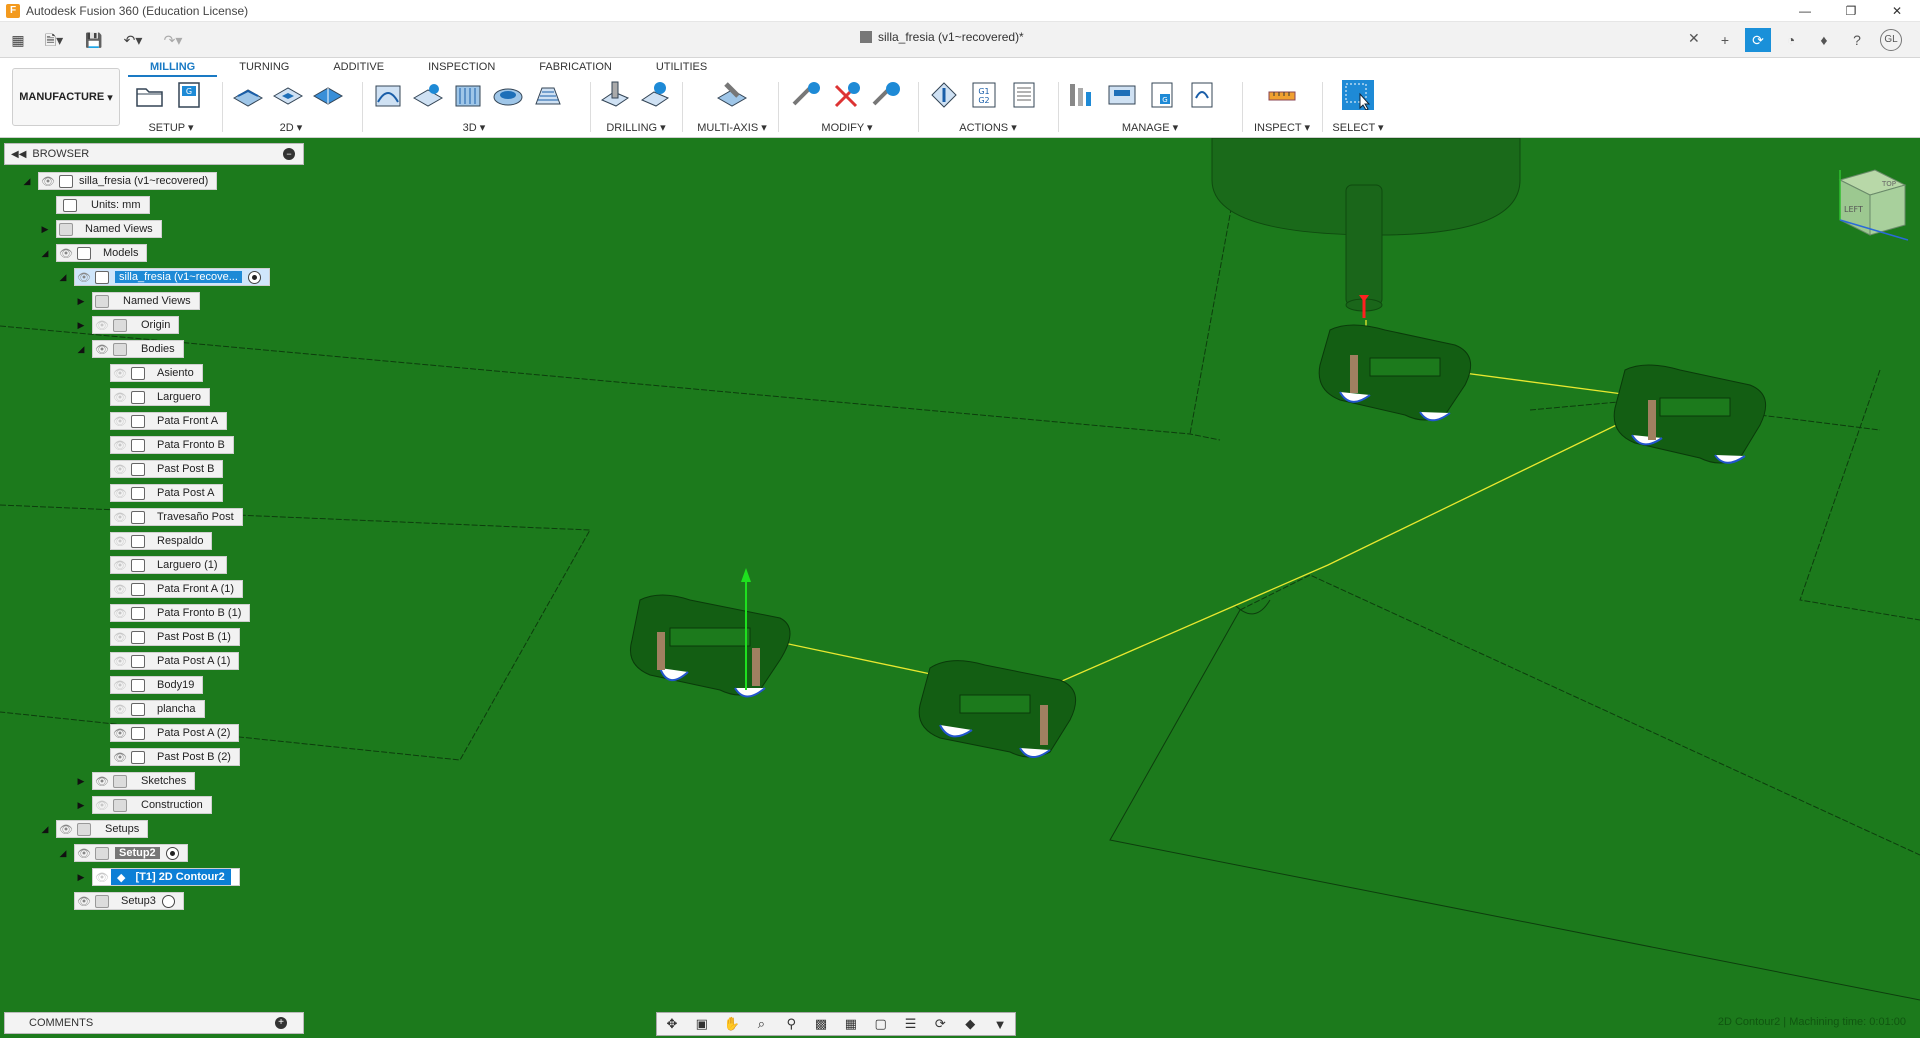 This screenshot has width=1920, height=1038. Describe the element at coordinates (167, 469) in the screenshot. I see `body-item: 👁 Past Post B` at that location.